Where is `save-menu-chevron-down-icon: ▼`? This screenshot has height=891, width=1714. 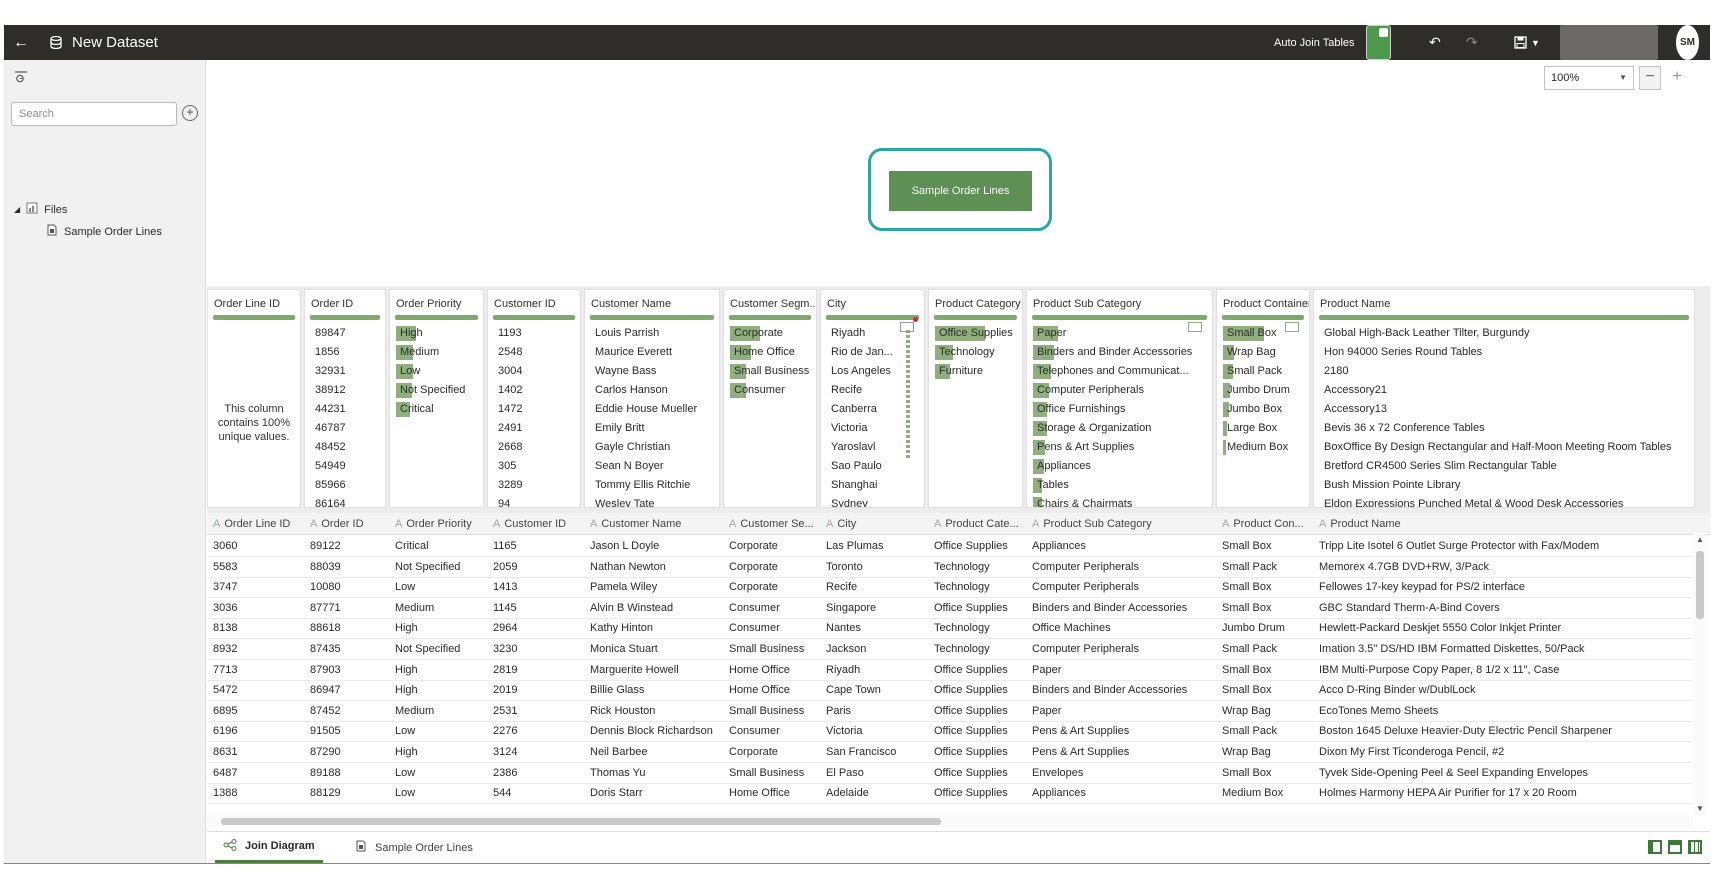
save-menu-chevron-down-icon: ▼ is located at coordinates (1535, 42).